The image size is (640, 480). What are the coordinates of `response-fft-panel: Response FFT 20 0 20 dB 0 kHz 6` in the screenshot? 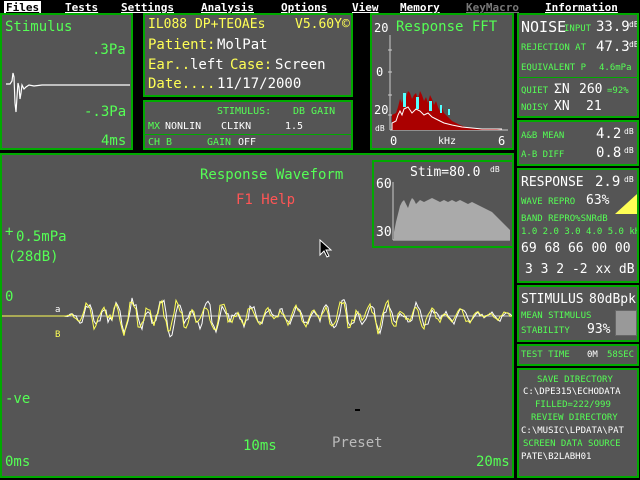 It's located at (442, 81).